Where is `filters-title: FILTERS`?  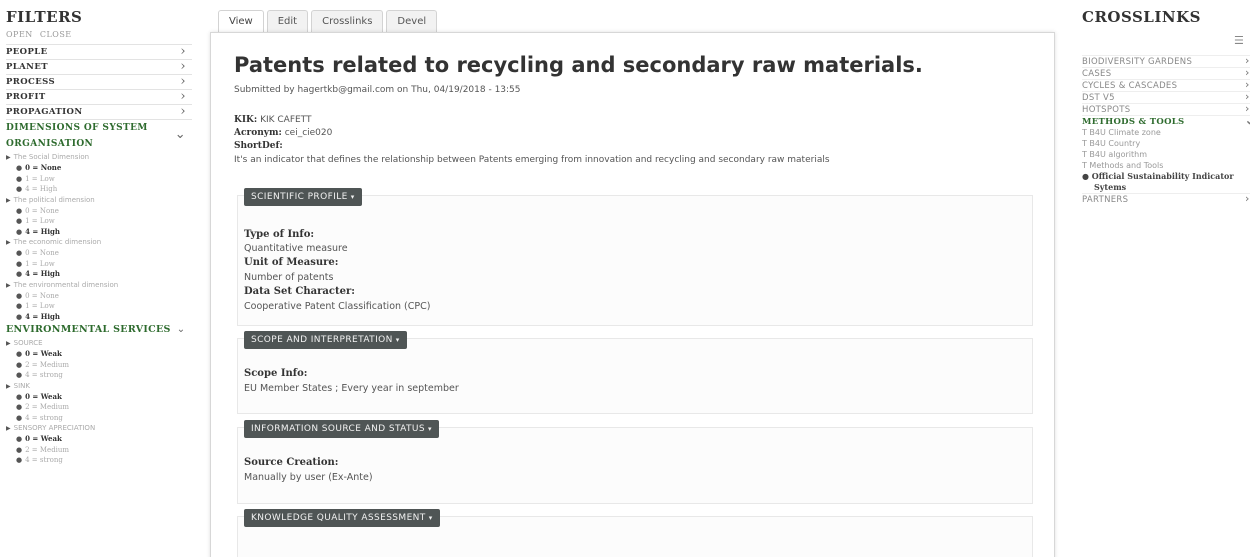 filters-title: FILTERS is located at coordinates (44, 17).